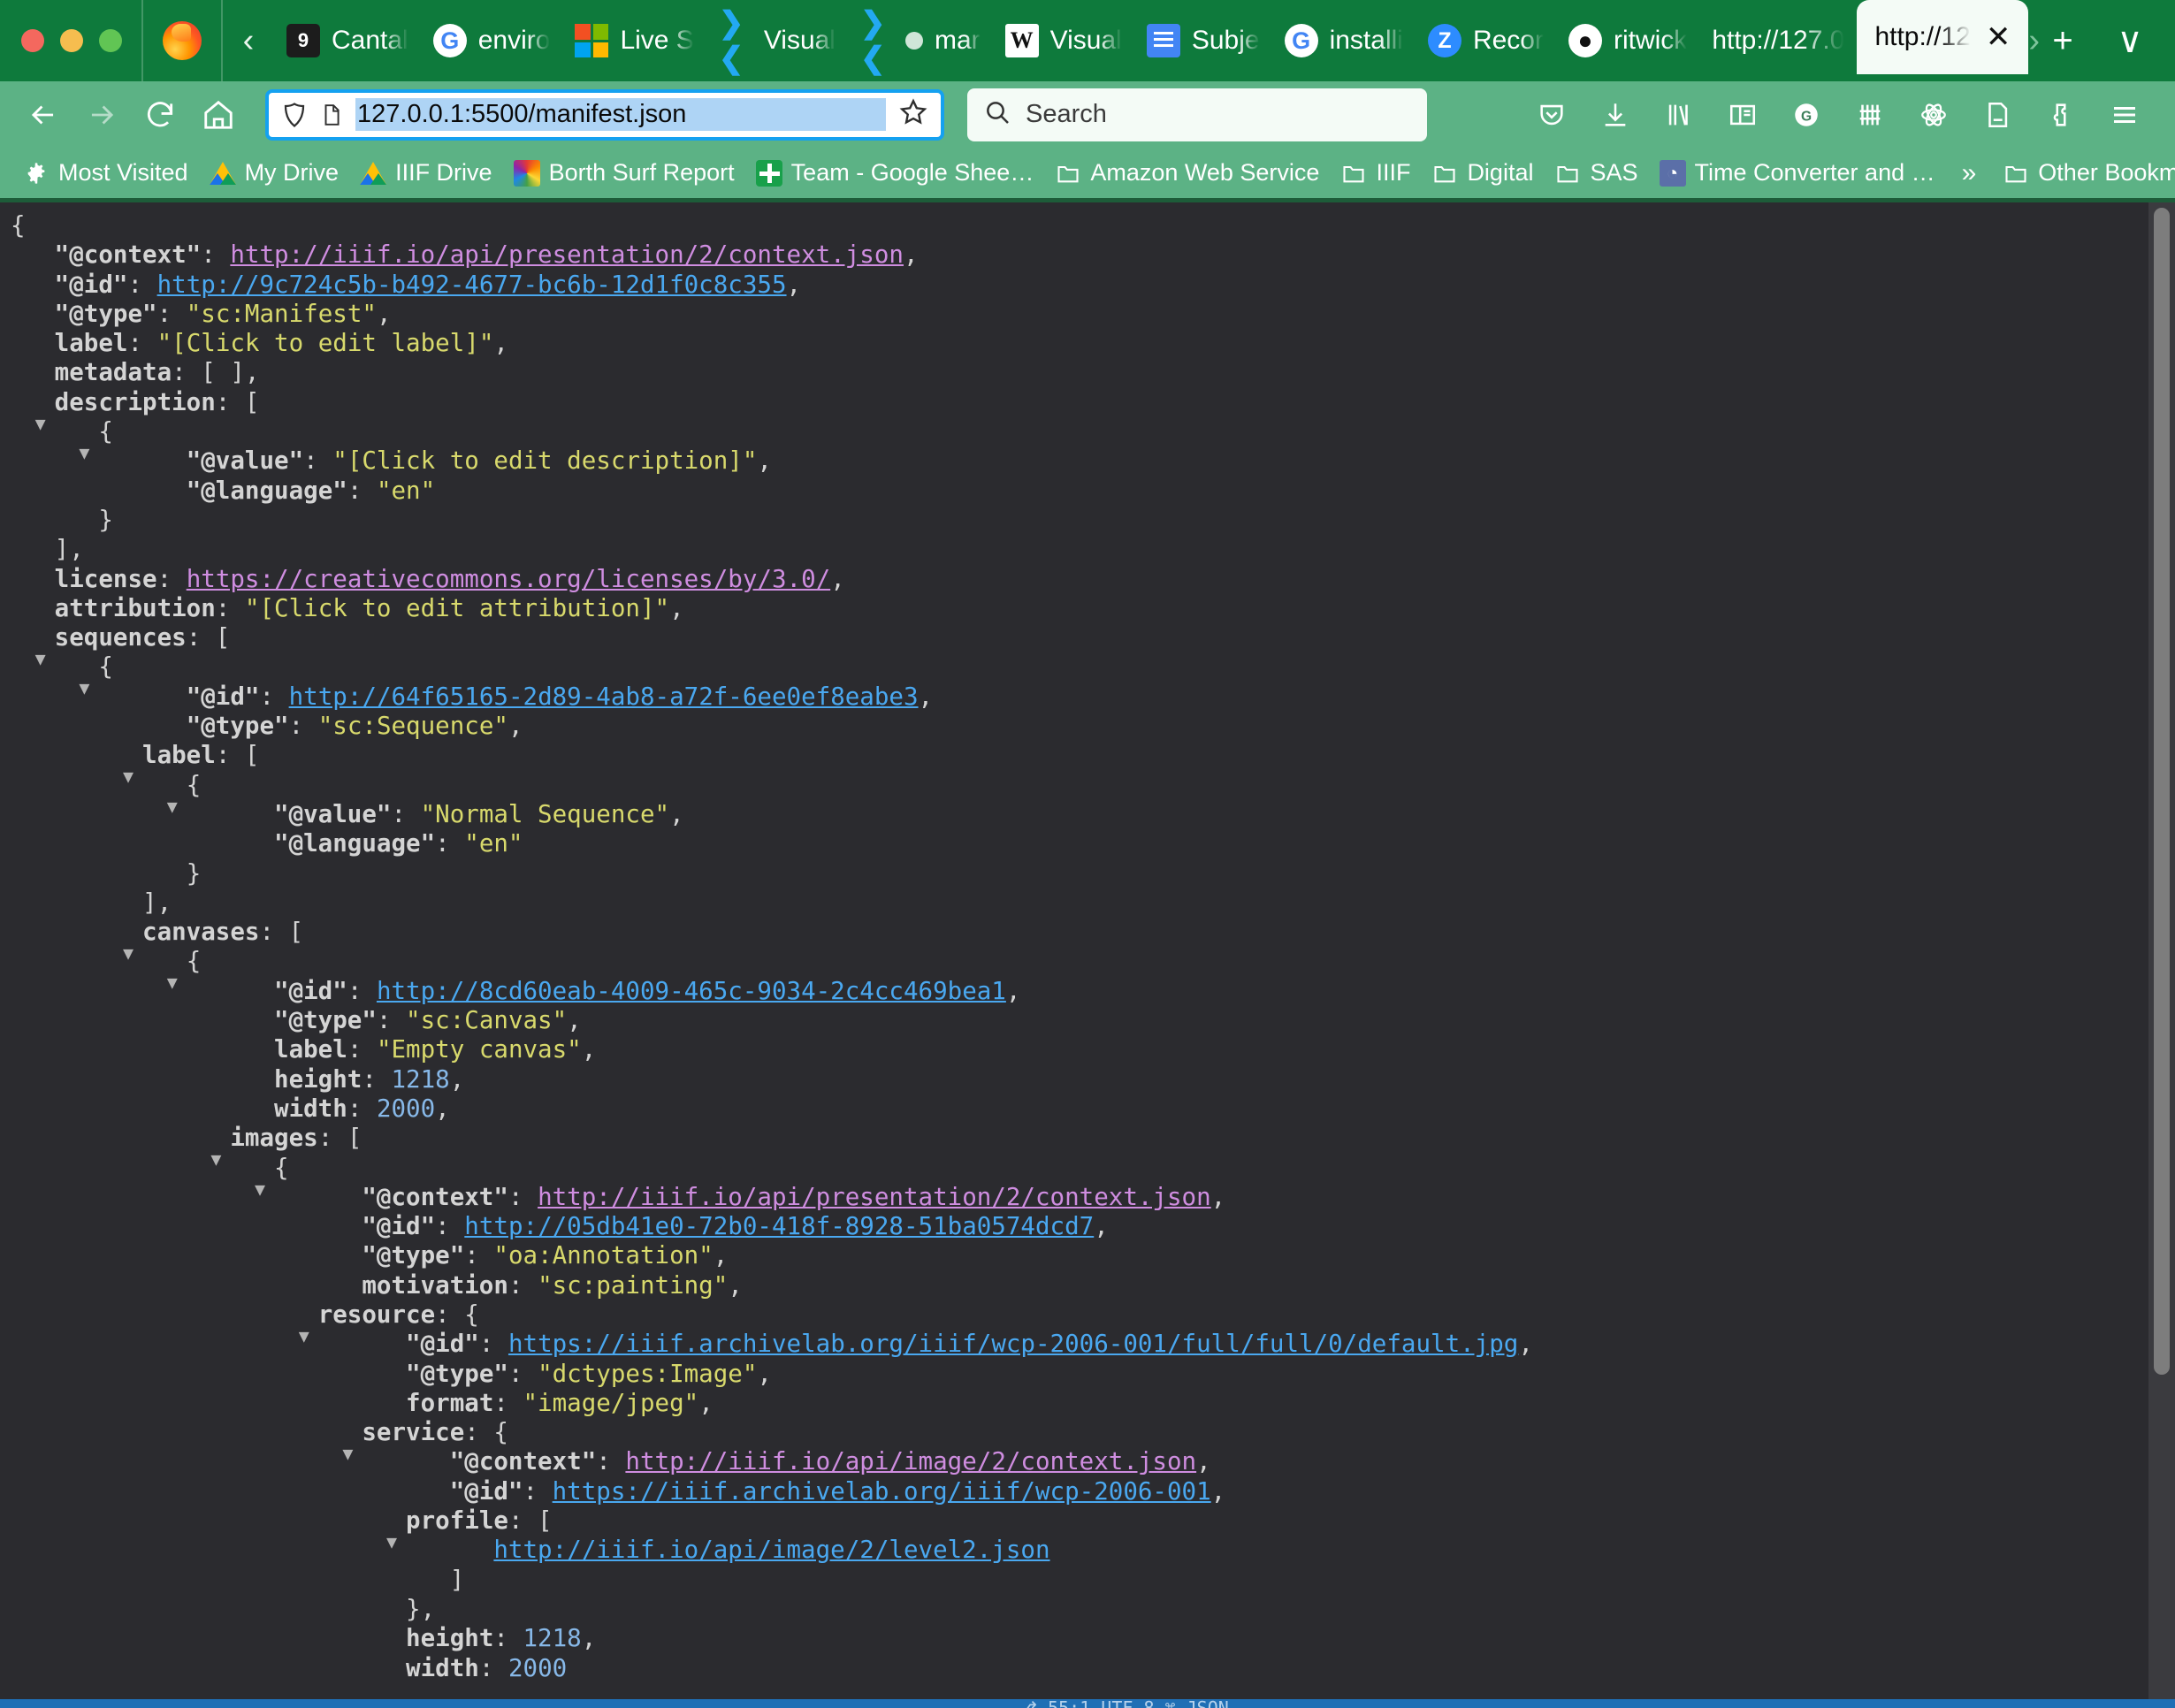  I want to click on vertical-scrollbar, so click(2161, 955).